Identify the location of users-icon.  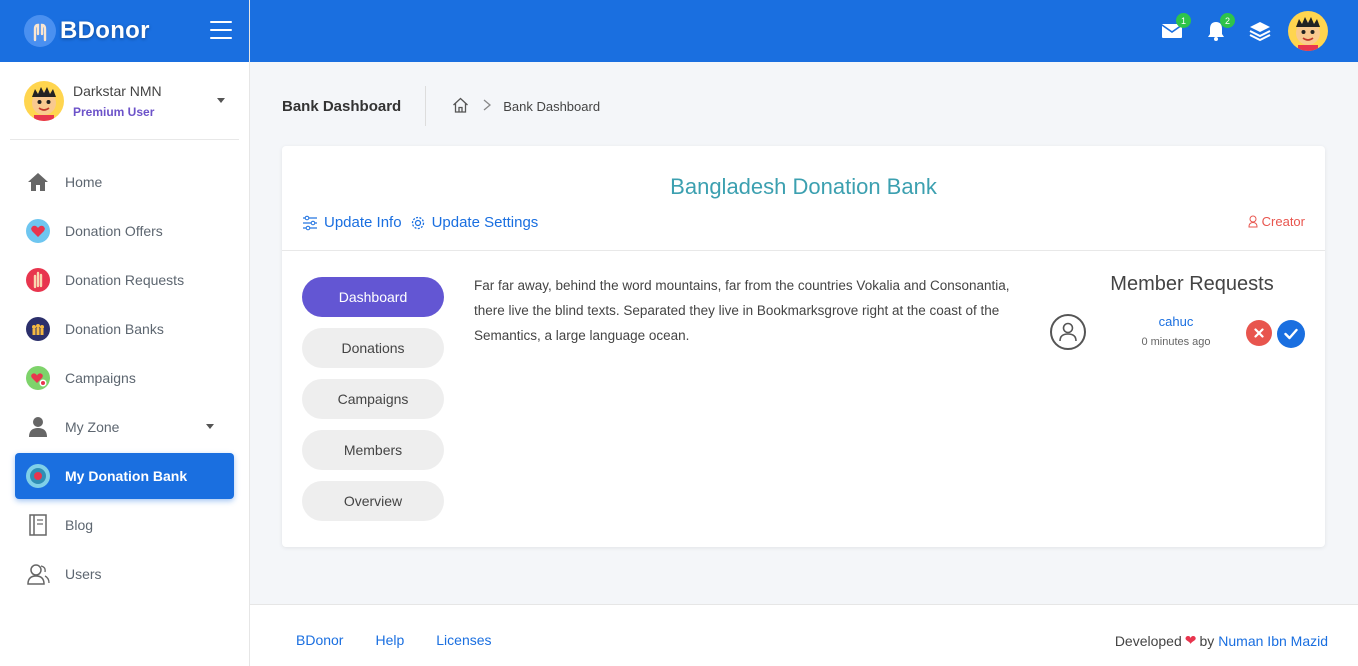
(38, 574).